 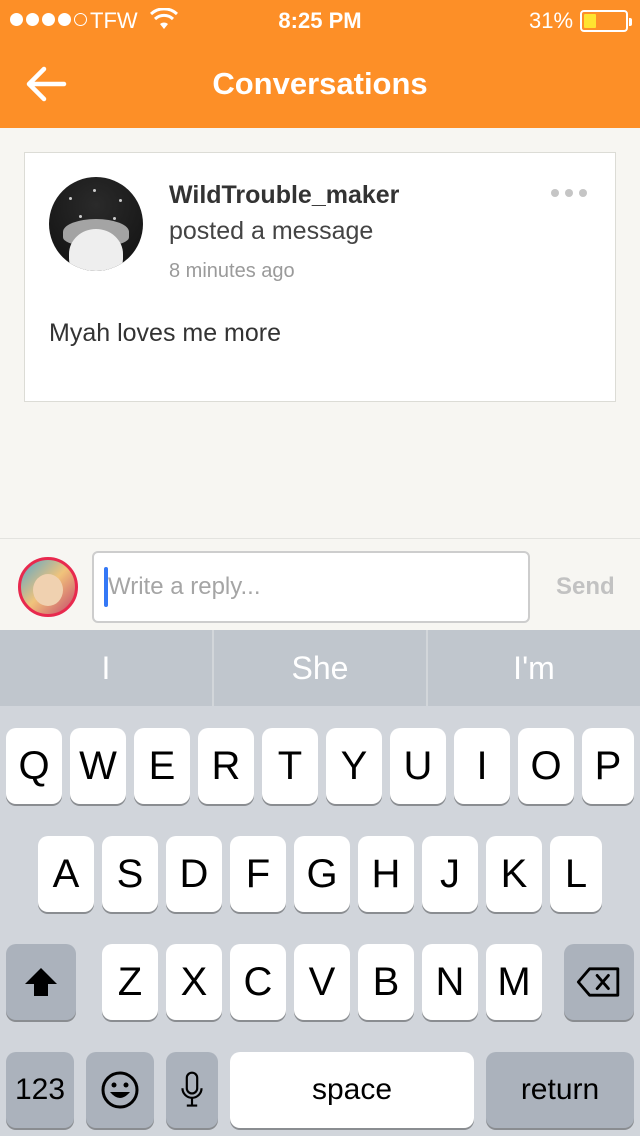 What do you see at coordinates (514, 874) in the screenshot?
I see `key-k: K` at bounding box center [514, 874].